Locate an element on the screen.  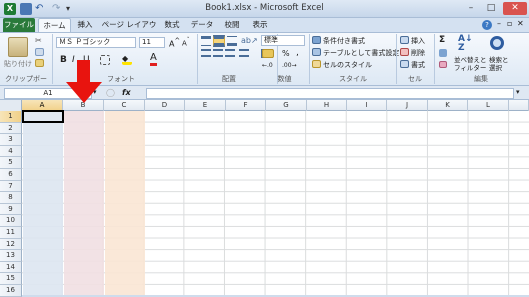
cancel-entry-icon: ◯ is located at coordinates (110, 92).